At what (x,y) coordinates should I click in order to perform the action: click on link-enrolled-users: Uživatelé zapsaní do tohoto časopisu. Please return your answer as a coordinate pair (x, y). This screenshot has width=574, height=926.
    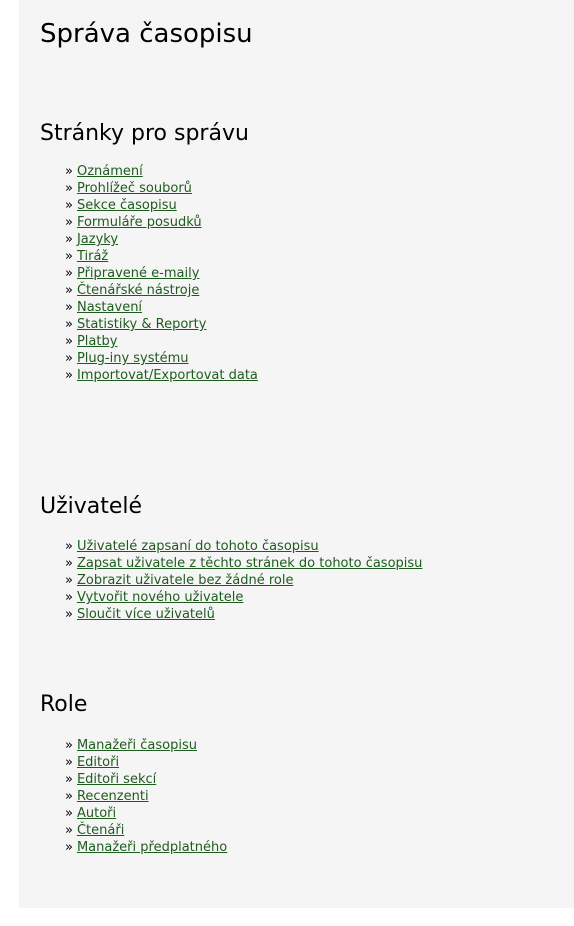
    Looking at the image, I should click on (198, 546).